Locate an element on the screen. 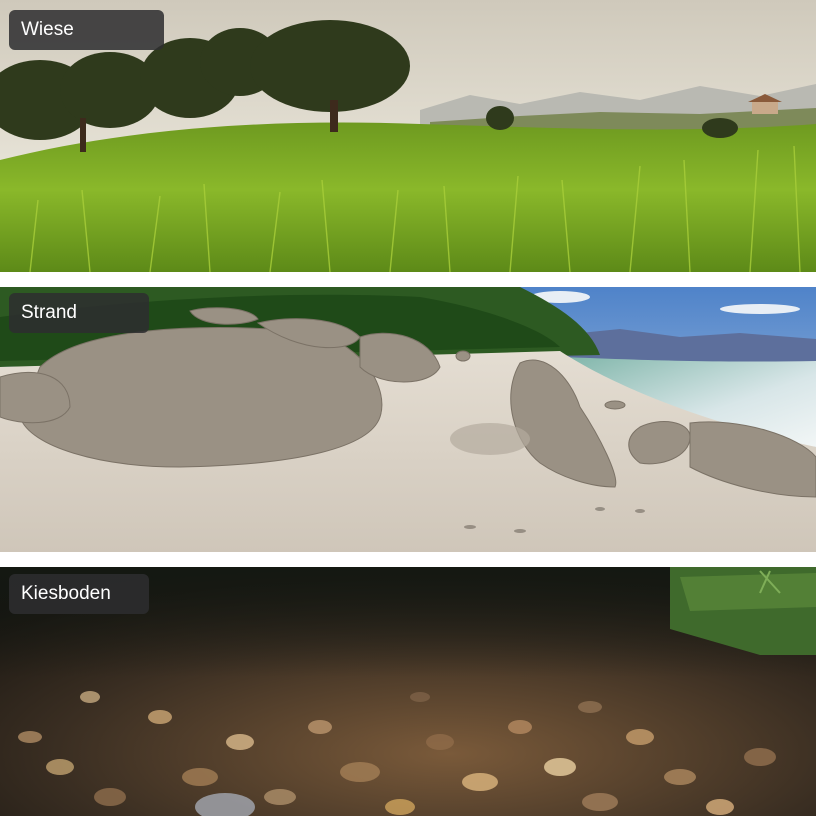  panel-label-meadow: Wiese is located at coordinates (86, 30).